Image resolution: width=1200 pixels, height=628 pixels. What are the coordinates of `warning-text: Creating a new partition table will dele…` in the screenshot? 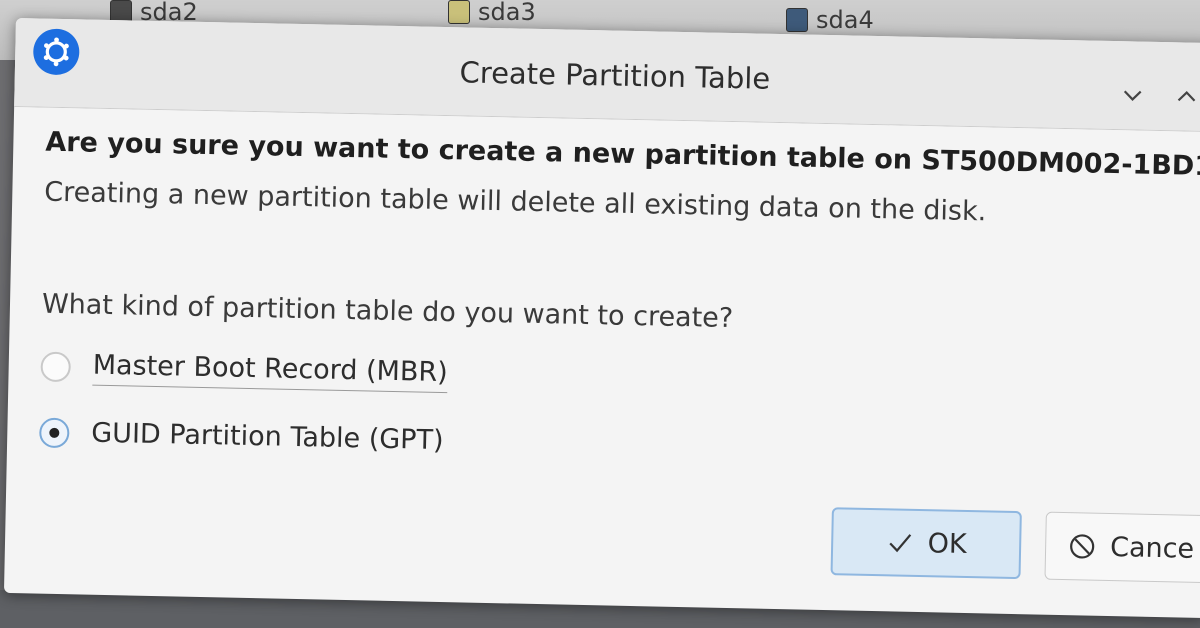 It's located at (515, 202).